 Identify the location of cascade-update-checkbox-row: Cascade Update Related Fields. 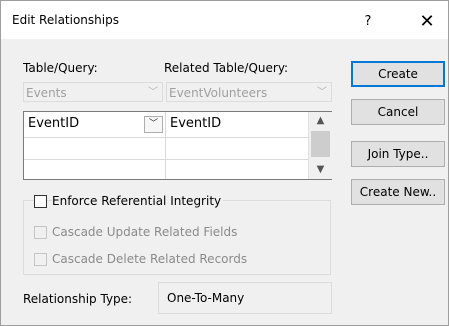
(137, 232).